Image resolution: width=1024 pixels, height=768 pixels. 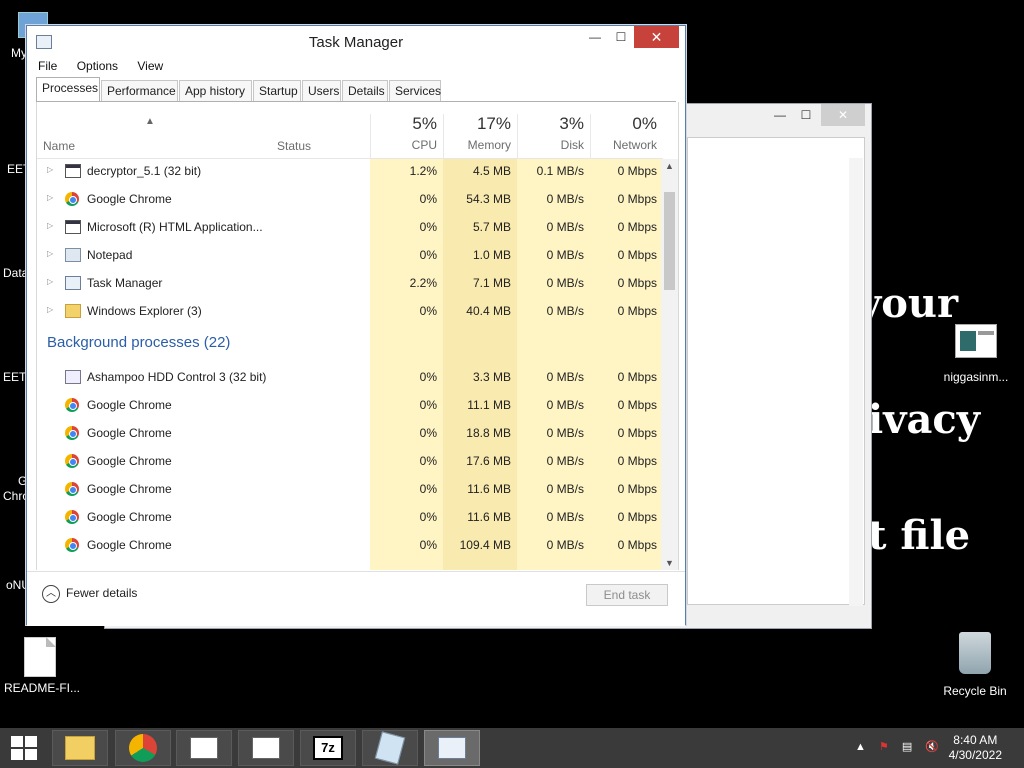 I want to click on process-memory: 7.1 MB, so click(x=491, y=283).